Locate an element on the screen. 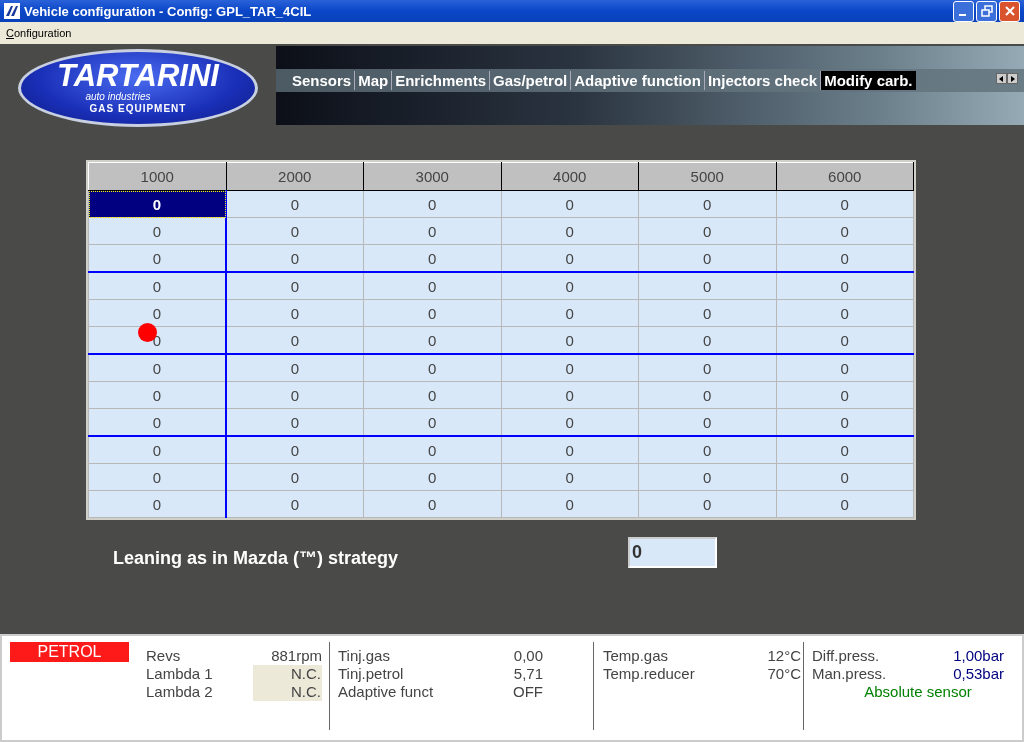 Image resolution: width=1024 pixels, height=742 pixels. minimize-button is located at coordinates (963, 11).